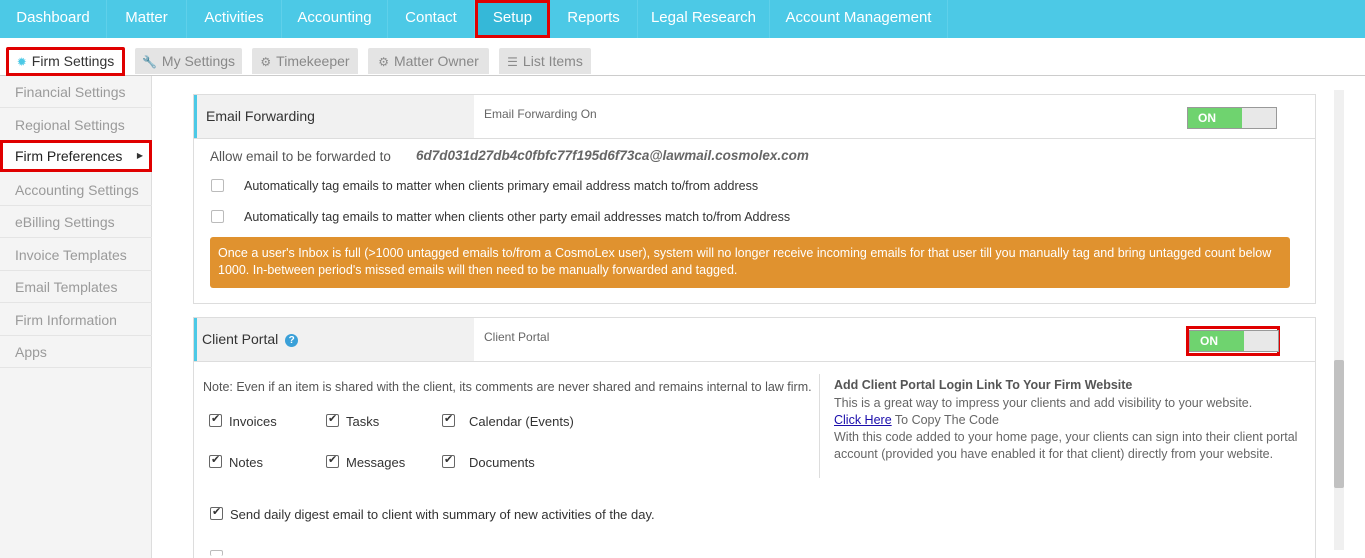 This screenshot has width=1365, height=558. What do you see at coordinates (334, 339) in the screenshot?
I see `panel-title-cell: Client Portal ?` at bounding box center [334, 339].